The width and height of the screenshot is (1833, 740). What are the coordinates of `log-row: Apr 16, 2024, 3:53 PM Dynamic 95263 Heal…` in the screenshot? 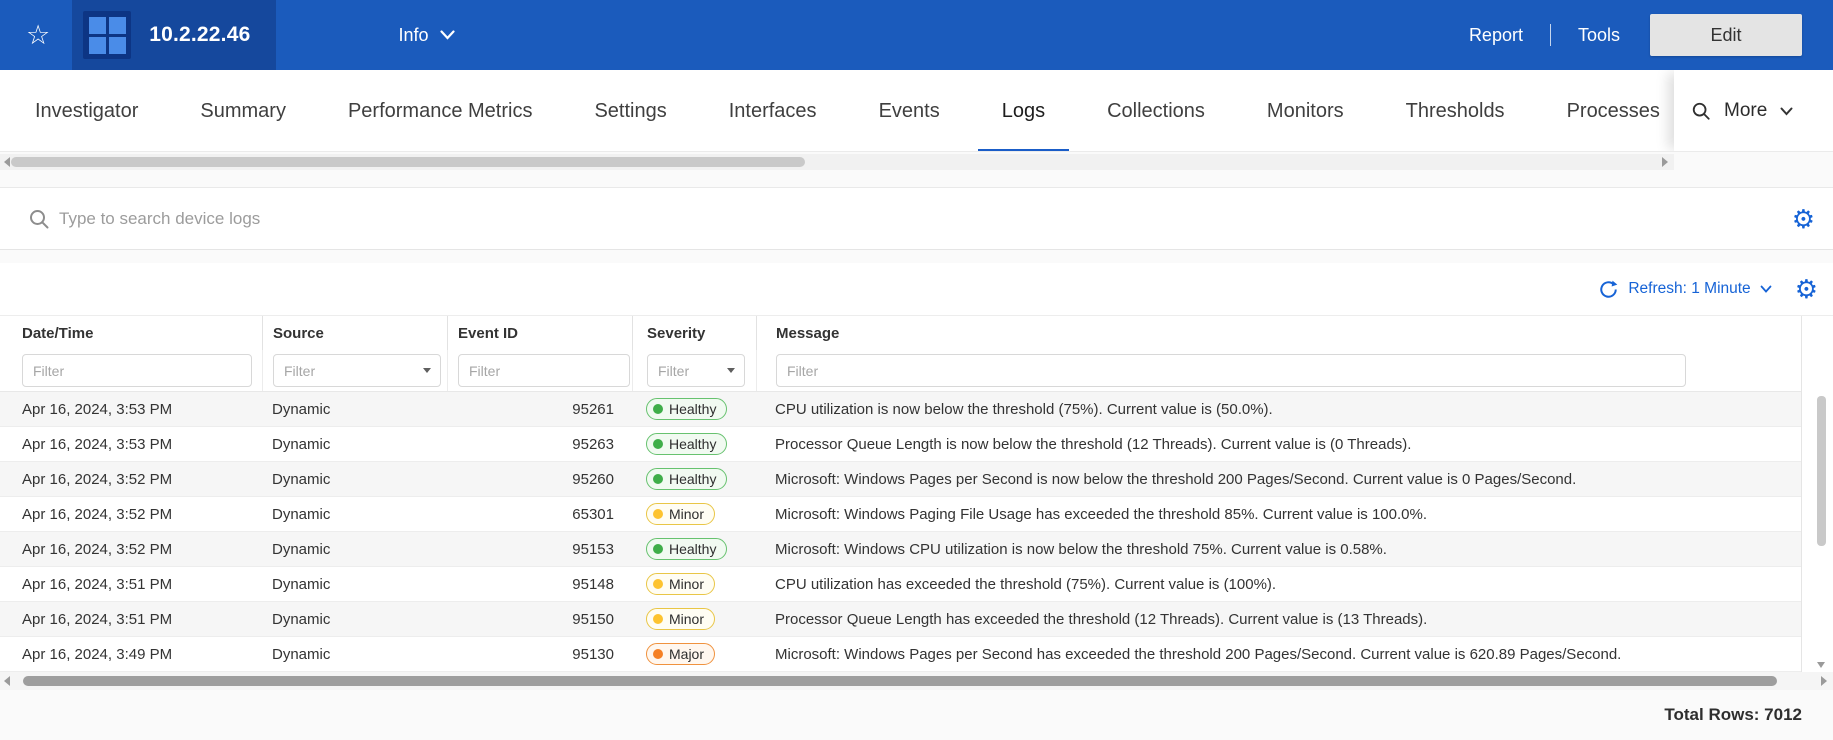 It's located at (900, 444).